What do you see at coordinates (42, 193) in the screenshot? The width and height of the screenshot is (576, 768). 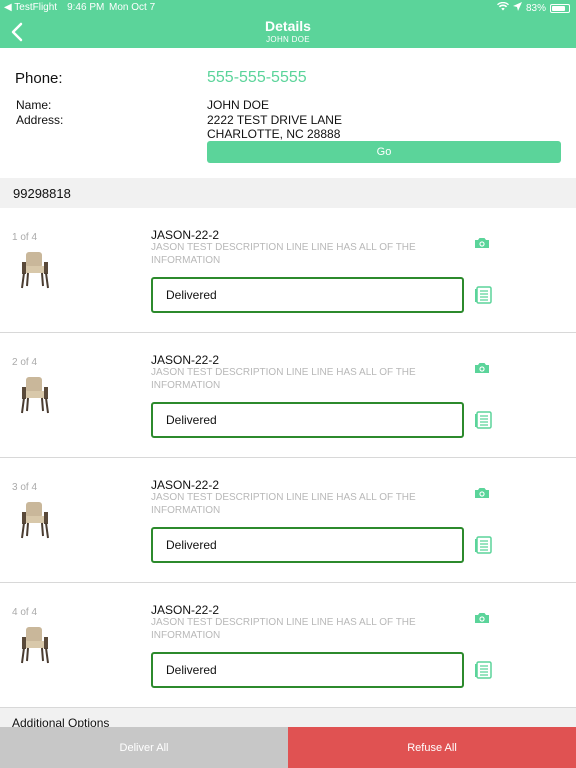 I see `order-number: 99298818` at bounding box center [42, 193].